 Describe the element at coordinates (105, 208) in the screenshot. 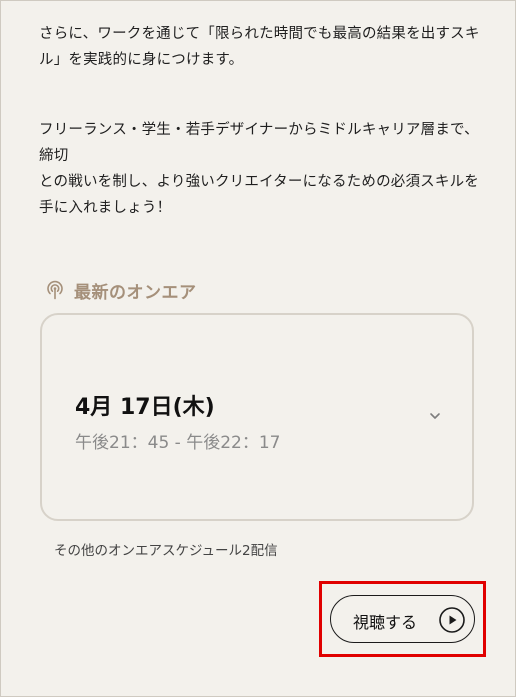

I see `description-line: 手に入れましょう！` at that location.